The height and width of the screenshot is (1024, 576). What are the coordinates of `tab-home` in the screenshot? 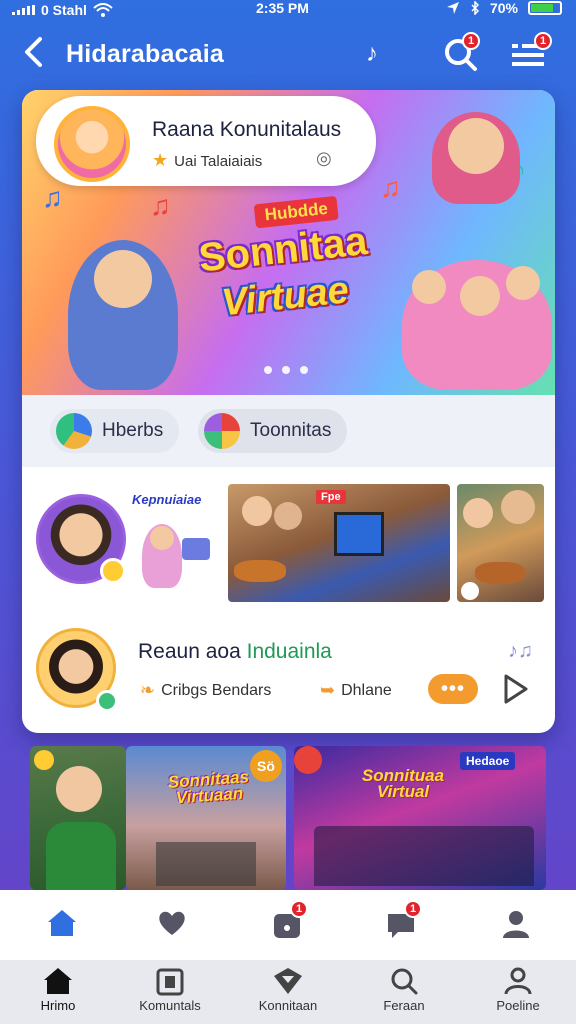 It's located at (62, 923).